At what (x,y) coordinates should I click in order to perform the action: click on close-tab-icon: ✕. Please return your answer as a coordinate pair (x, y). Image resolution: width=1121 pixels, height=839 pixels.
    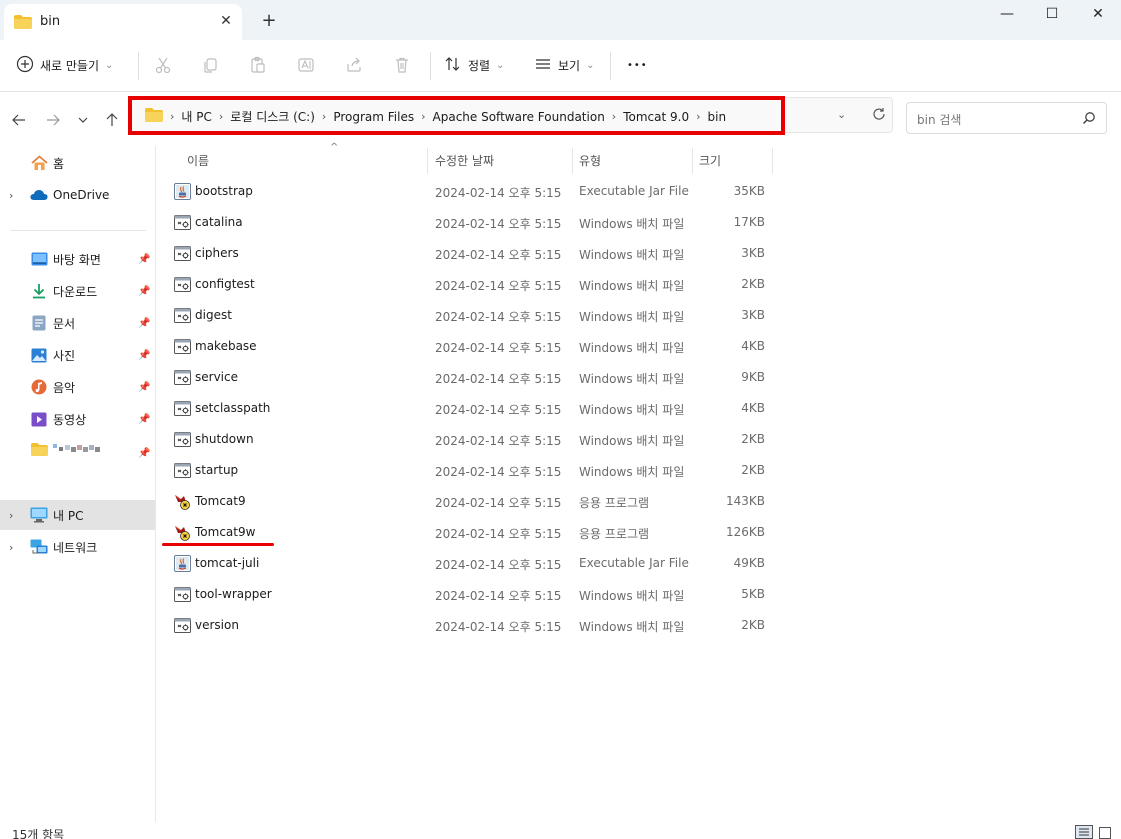
    Looking at the image, I should click on (226, 21).